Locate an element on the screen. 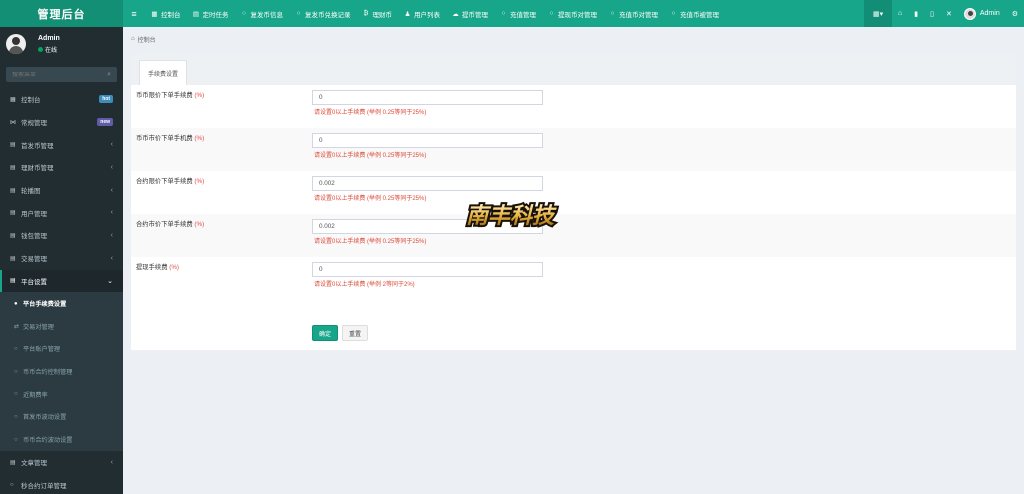  dashboard-icon: ▦ is located at coordinates (13, 99).